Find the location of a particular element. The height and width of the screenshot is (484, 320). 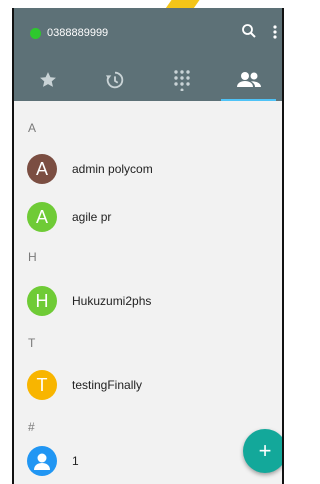

avatar: H is located at coordinates (42, 301).